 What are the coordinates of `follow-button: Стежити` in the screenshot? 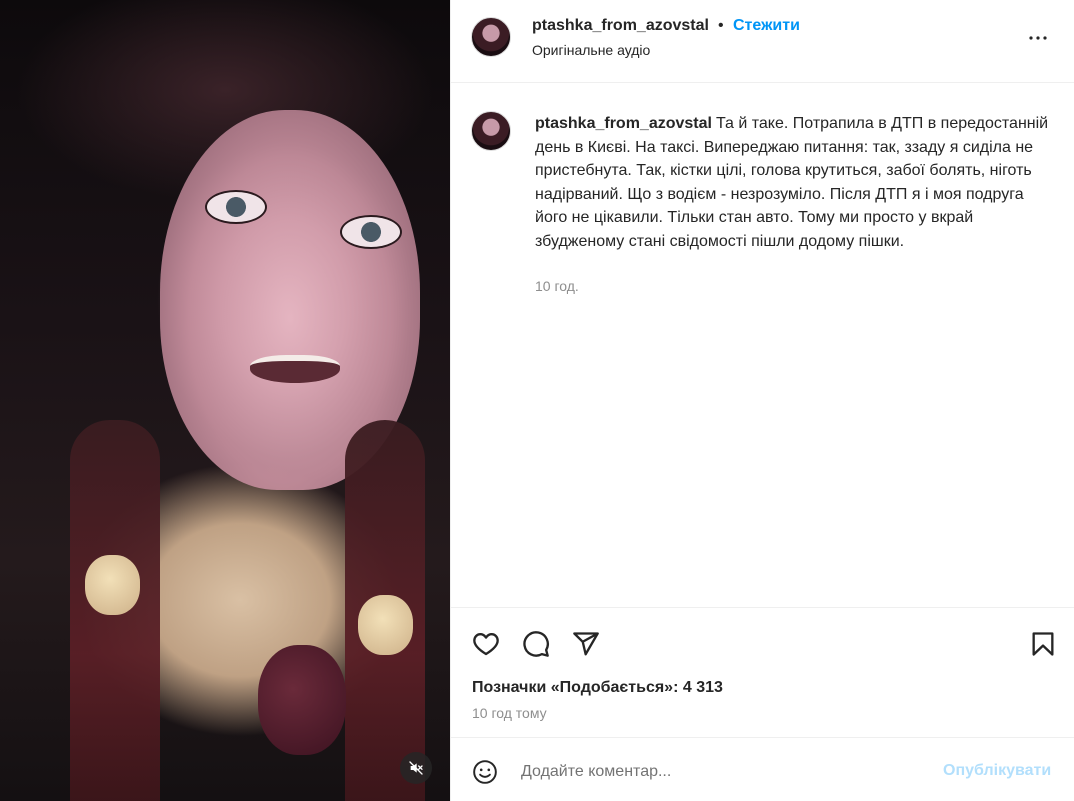 It's located at (766, 26).